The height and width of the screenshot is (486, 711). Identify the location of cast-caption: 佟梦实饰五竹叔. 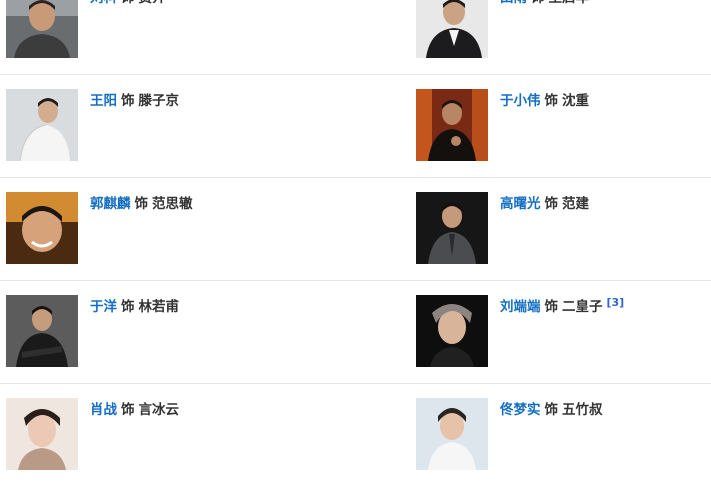
(551, 410).